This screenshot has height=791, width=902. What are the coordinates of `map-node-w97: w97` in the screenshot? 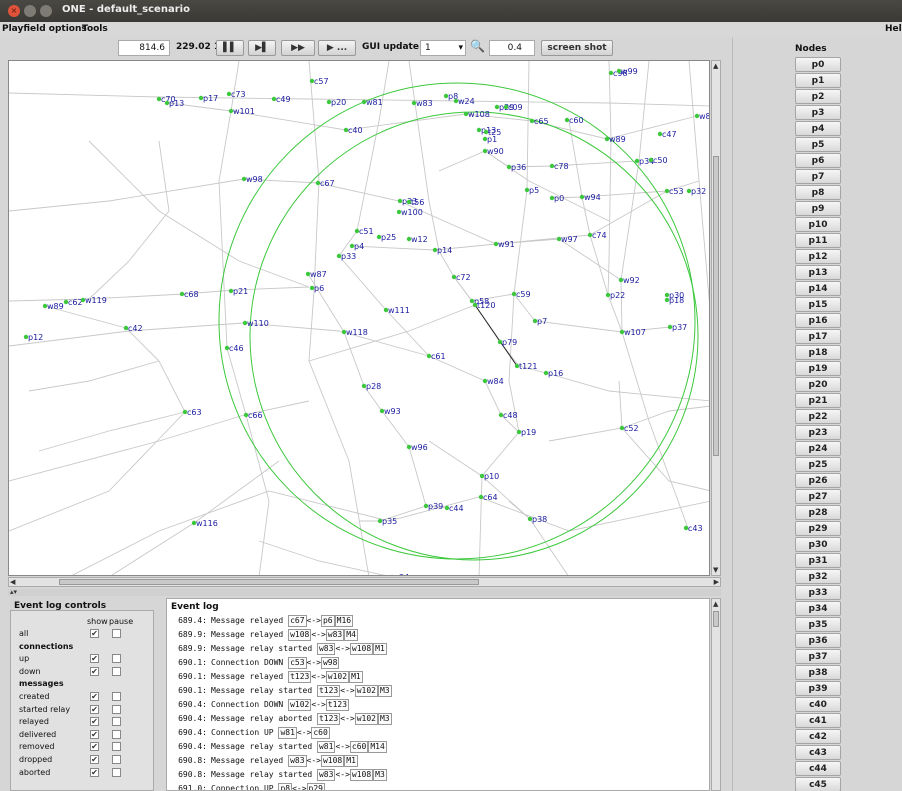 It's located at (567, 239).